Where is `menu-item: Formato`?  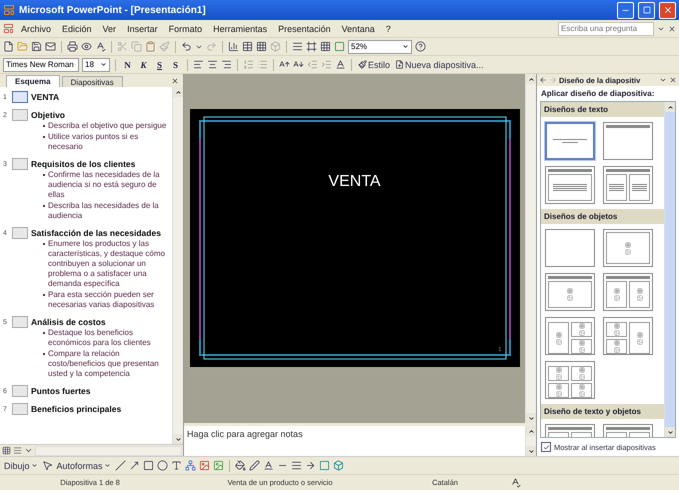
menu-item: Formato is located at coordinates (185, 29).